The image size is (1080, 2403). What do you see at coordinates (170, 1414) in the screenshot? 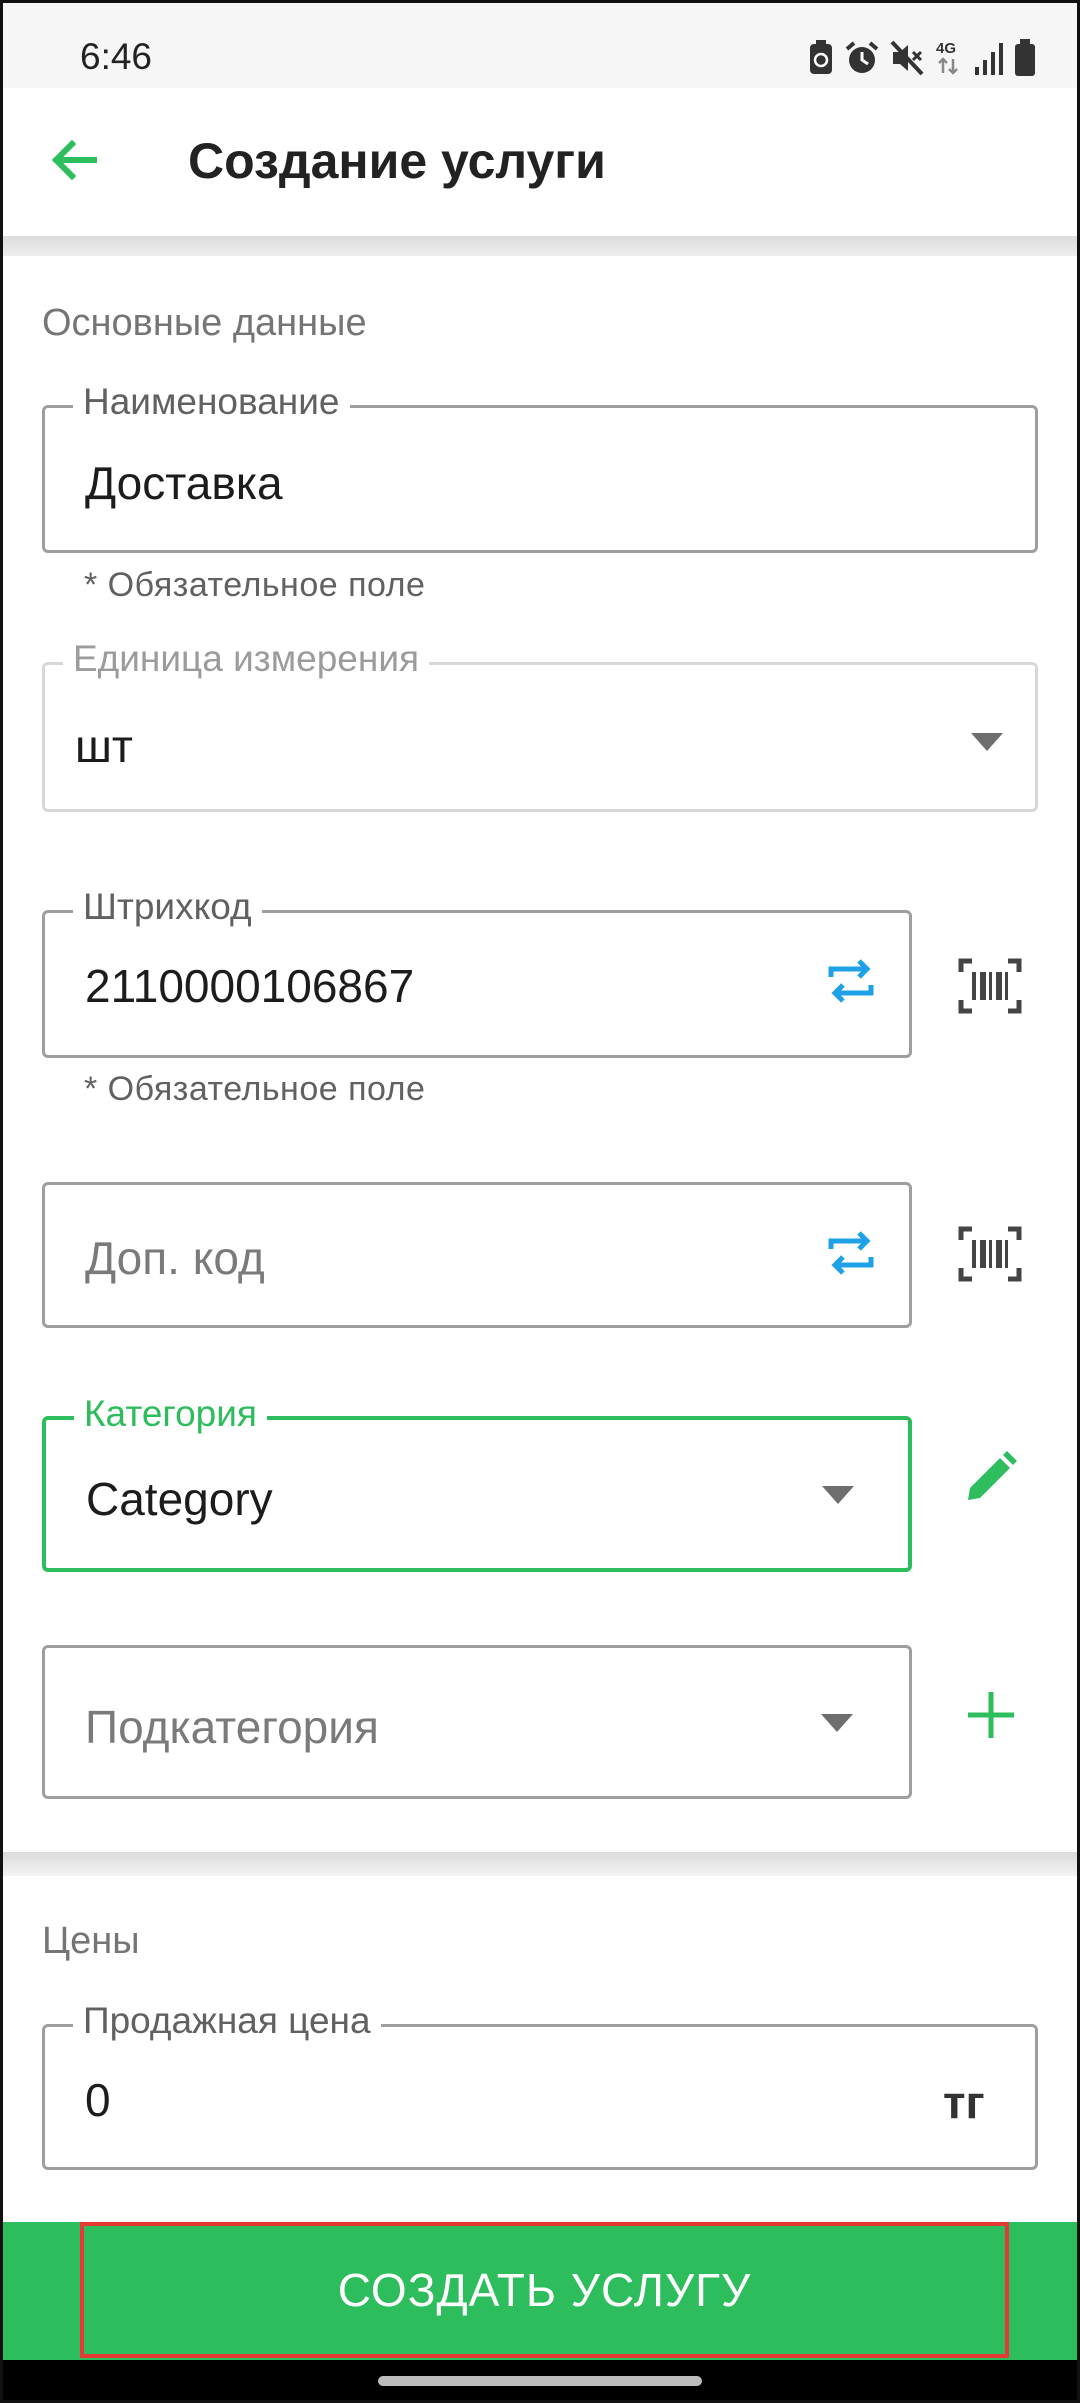
I see `category-select-label: Категория` at bounding box center [170, 1414].